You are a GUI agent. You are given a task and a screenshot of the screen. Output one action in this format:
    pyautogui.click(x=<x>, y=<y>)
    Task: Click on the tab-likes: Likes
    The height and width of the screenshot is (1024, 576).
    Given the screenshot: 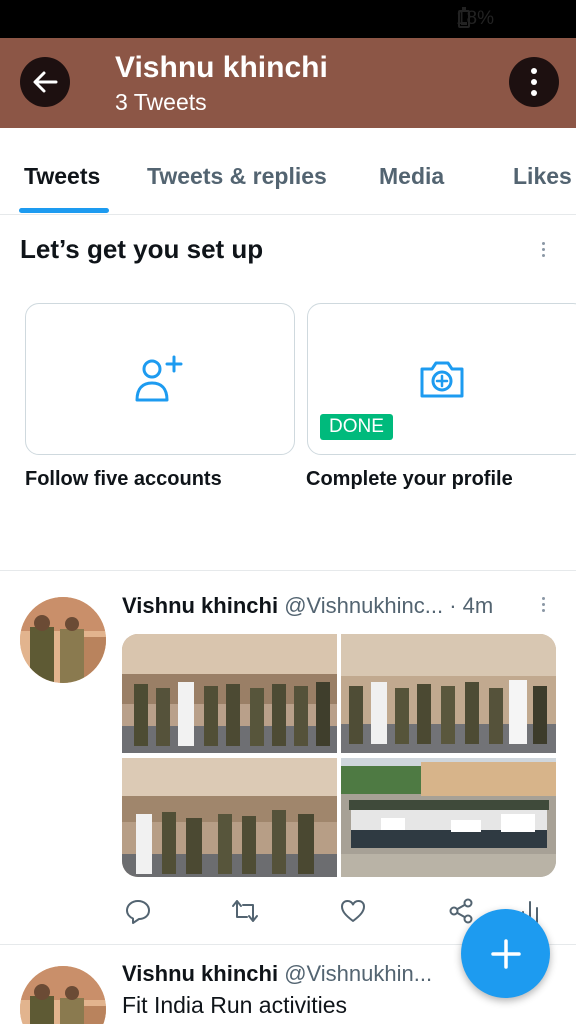 What is the action you would take?
    pyautogui.click(x=542, y=176)
    